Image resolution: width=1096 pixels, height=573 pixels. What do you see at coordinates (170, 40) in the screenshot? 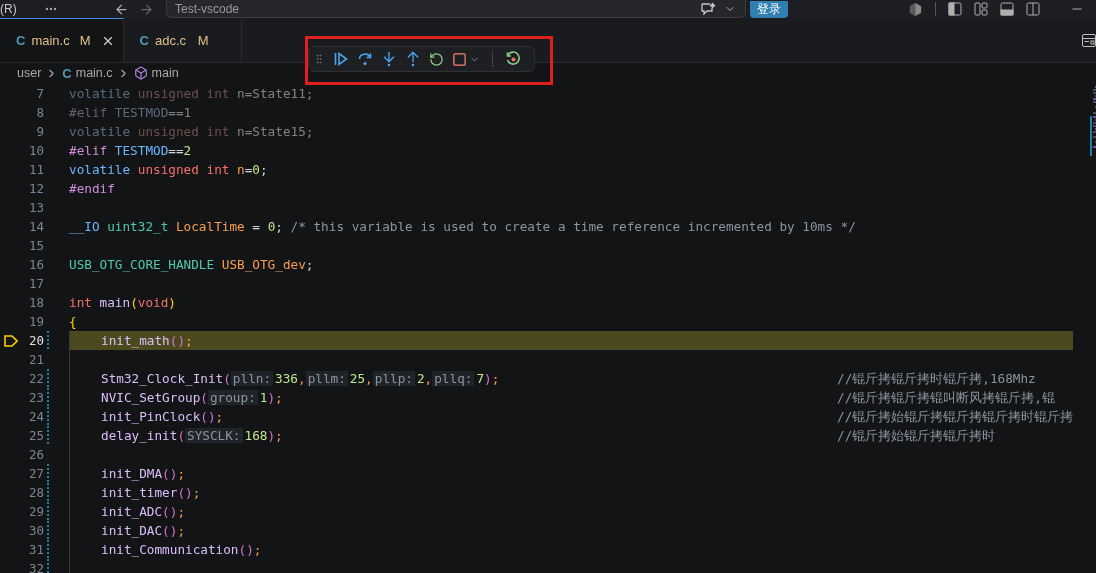
I see `tab-label: adc.c` at bounding box center [170, 40].